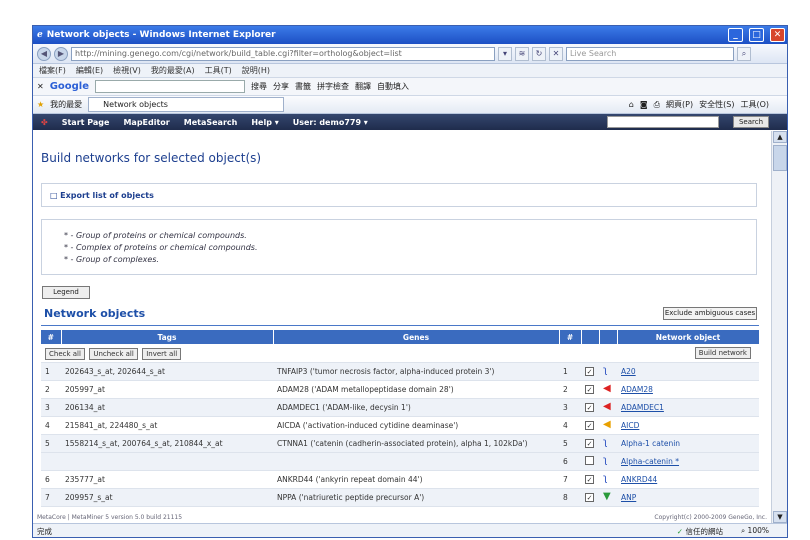  Describe the element at coordinates (170, 86) in the screenshot. I see `google-search-input` at that location.